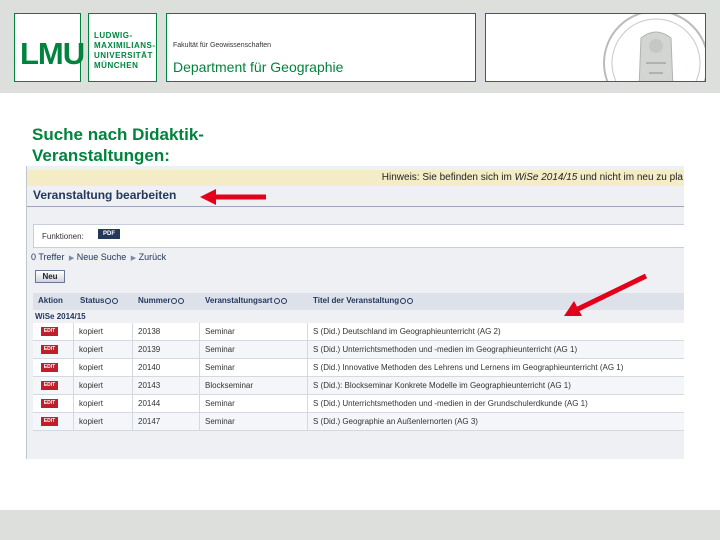 This screenshot has height=540, width=720. Describe the element at coordinates (358, 236) in the screenshot. I see `functions-bar: Funktionen: PDF` at that location.